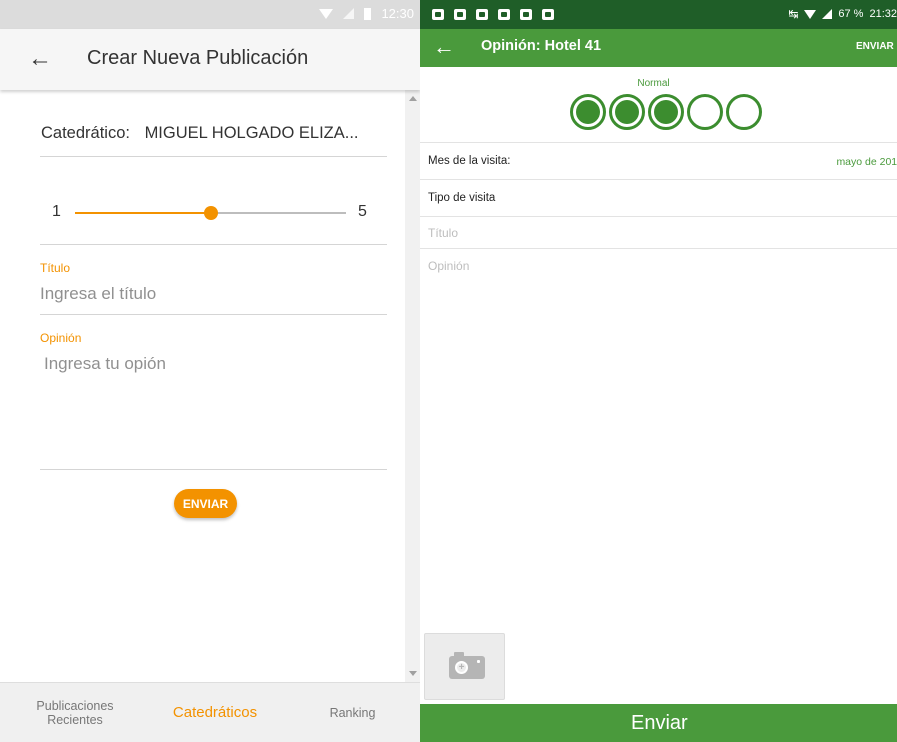  I want to click on send-button: ENVIAR, so click(205, 503).